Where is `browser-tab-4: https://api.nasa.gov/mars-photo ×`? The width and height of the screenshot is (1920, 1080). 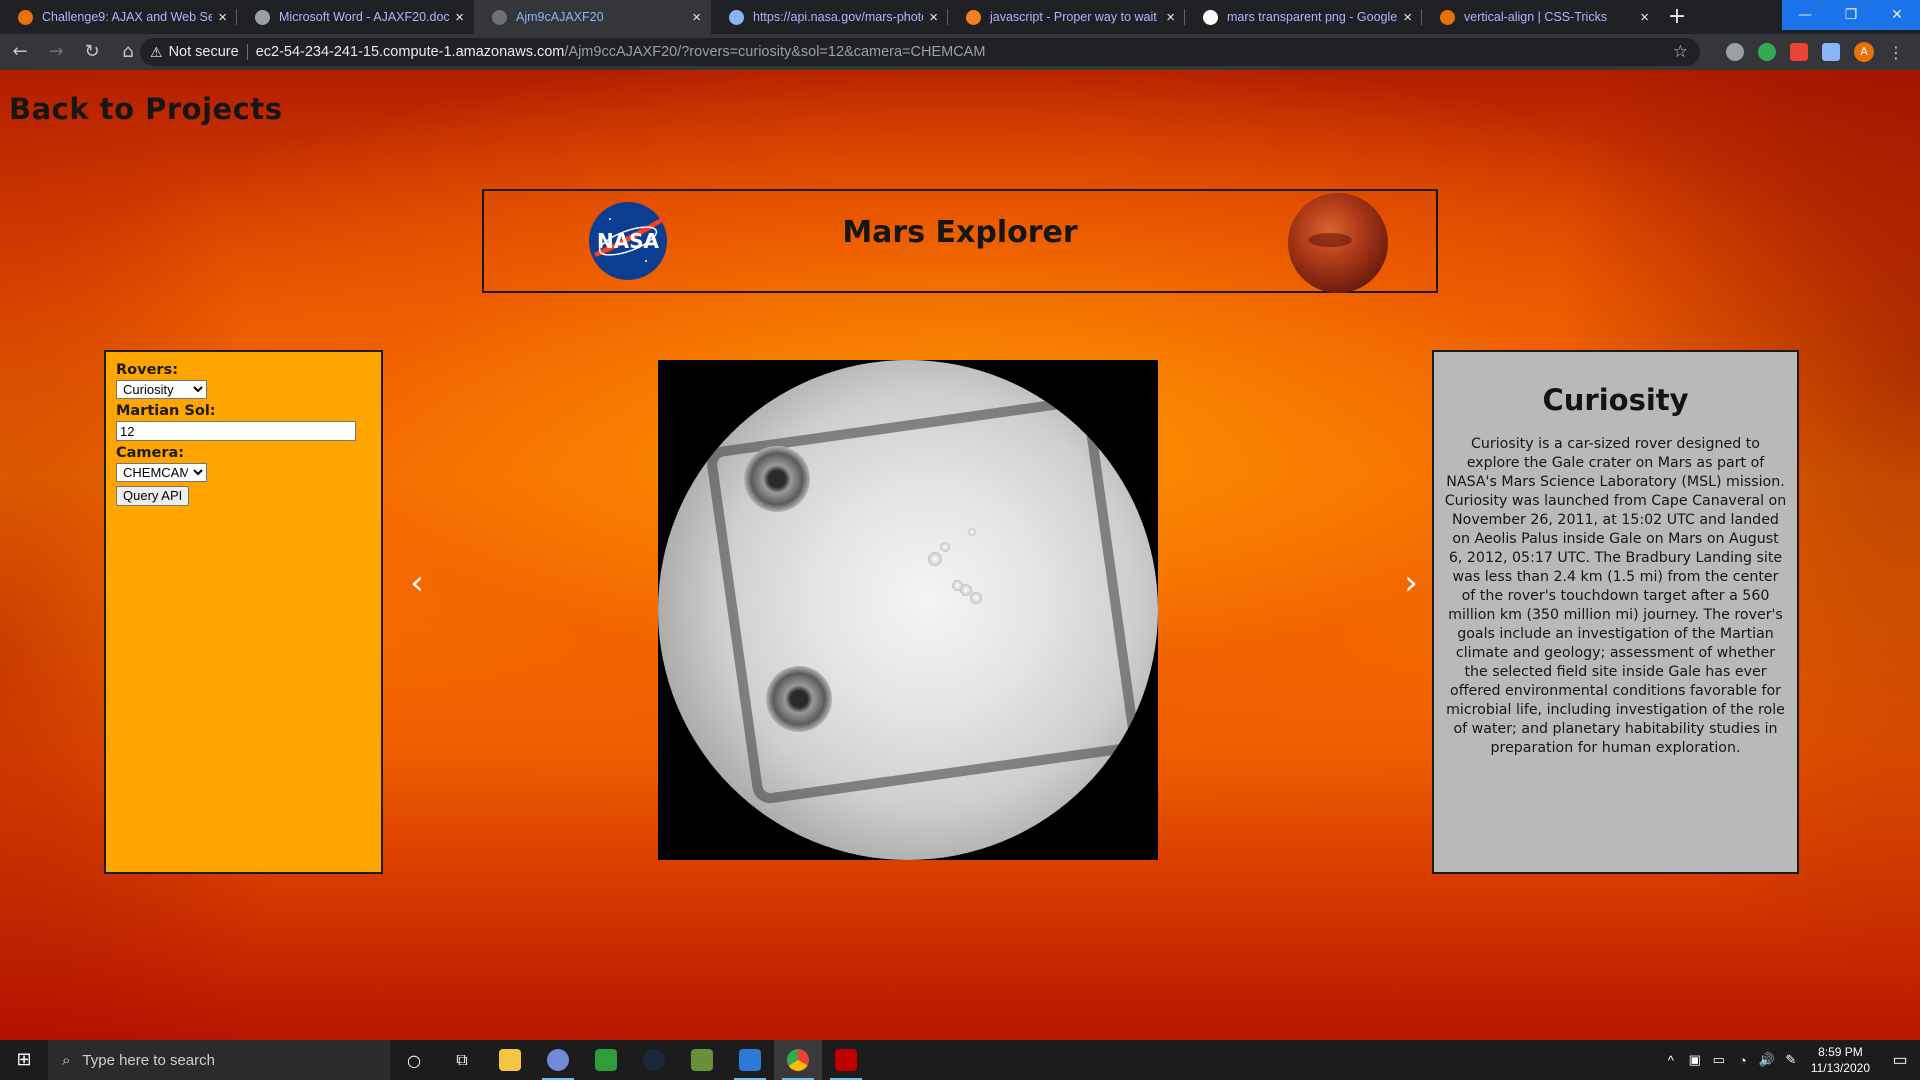
browser-tab-4: https://api.nasa.gov/mars-photo × is located at coordinates (829, 17).